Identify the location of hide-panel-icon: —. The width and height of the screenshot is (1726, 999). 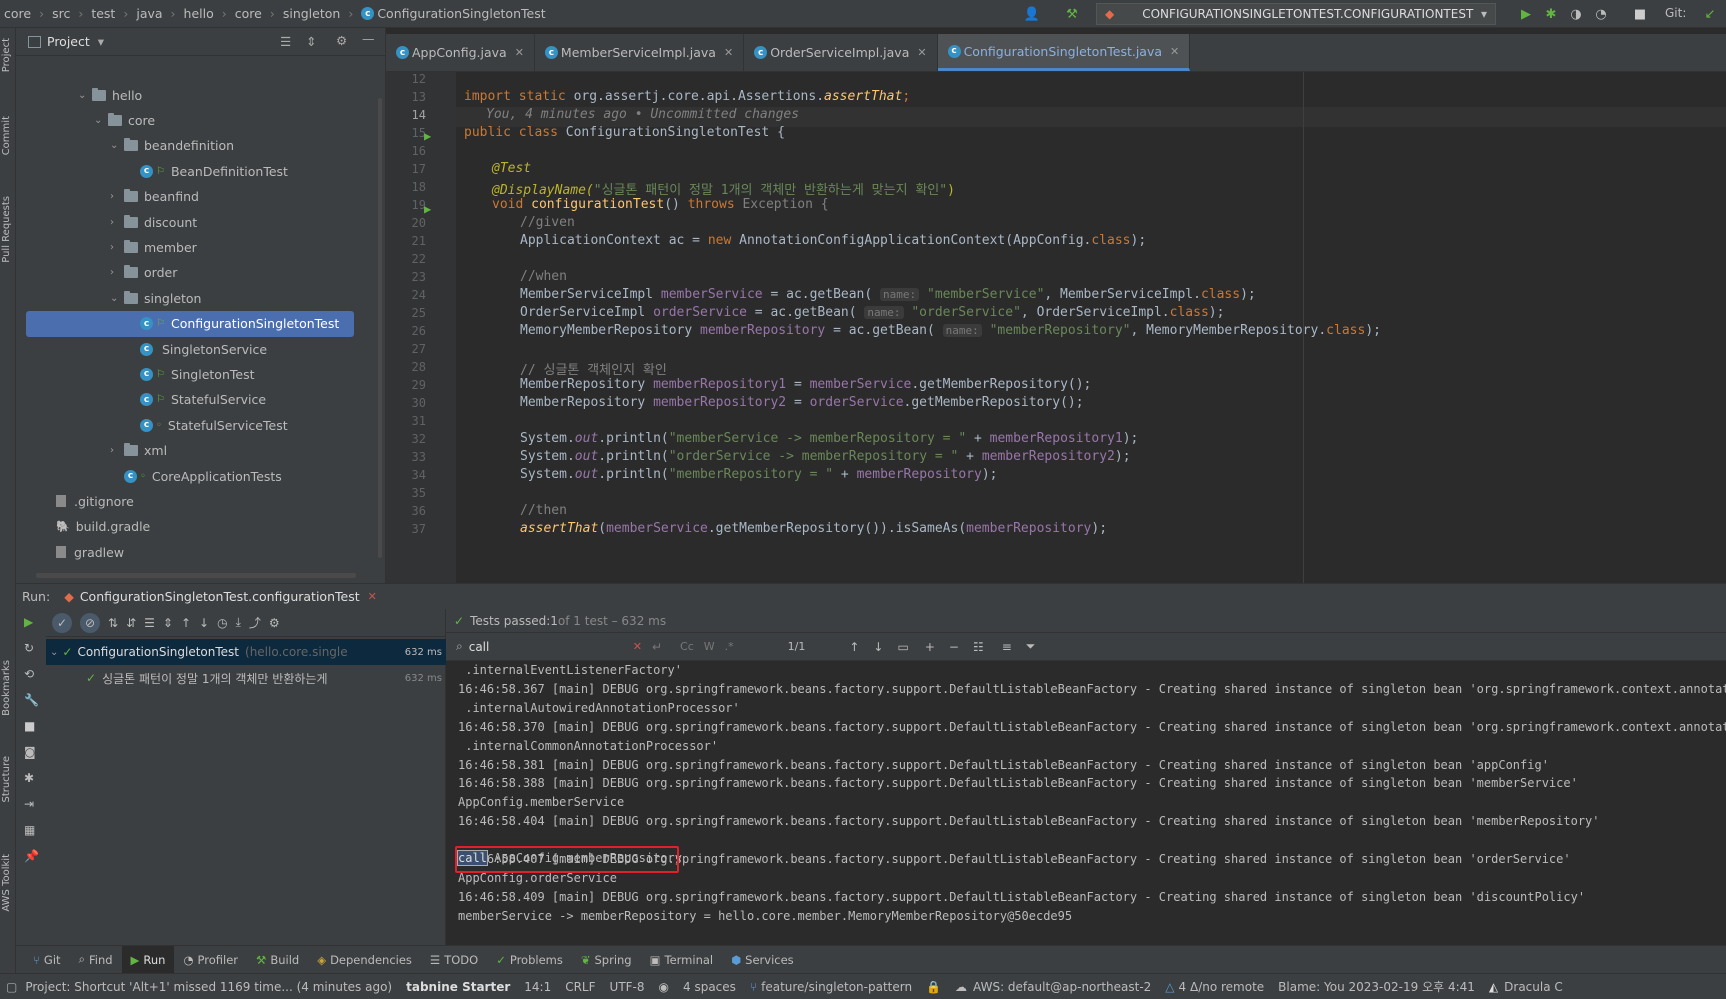
(368, 38).